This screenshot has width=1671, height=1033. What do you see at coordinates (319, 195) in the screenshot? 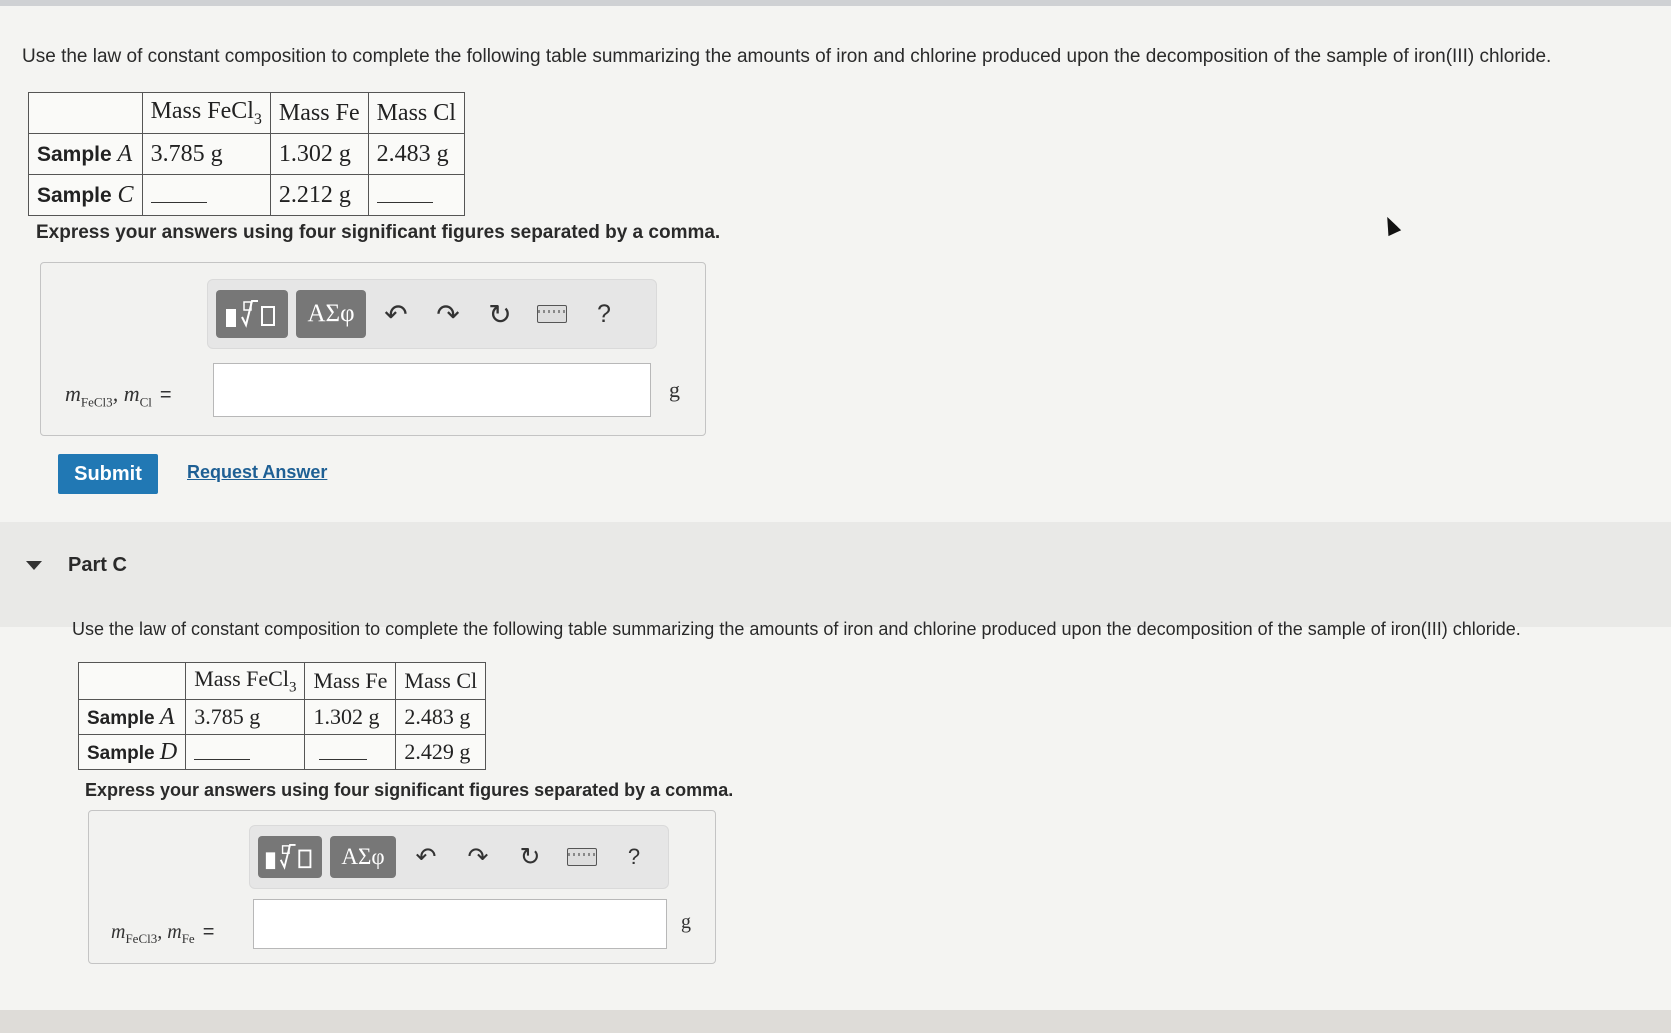
I see `table-cell: 2.212 g` at bounding box center [319, 195].